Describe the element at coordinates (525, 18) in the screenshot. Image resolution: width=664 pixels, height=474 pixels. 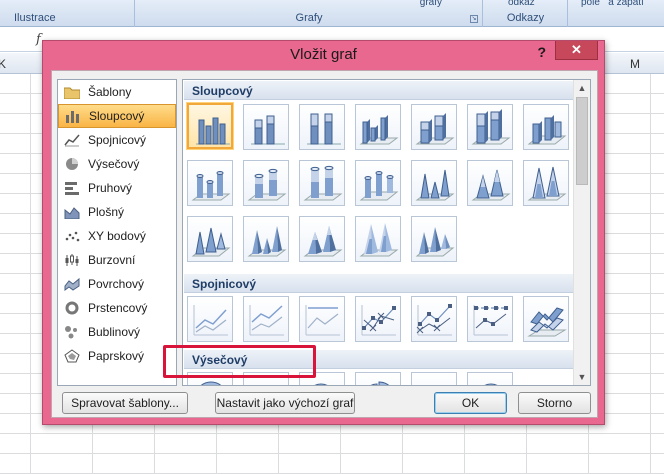
I see `ribbon-group-label: Odkazy` at that location.